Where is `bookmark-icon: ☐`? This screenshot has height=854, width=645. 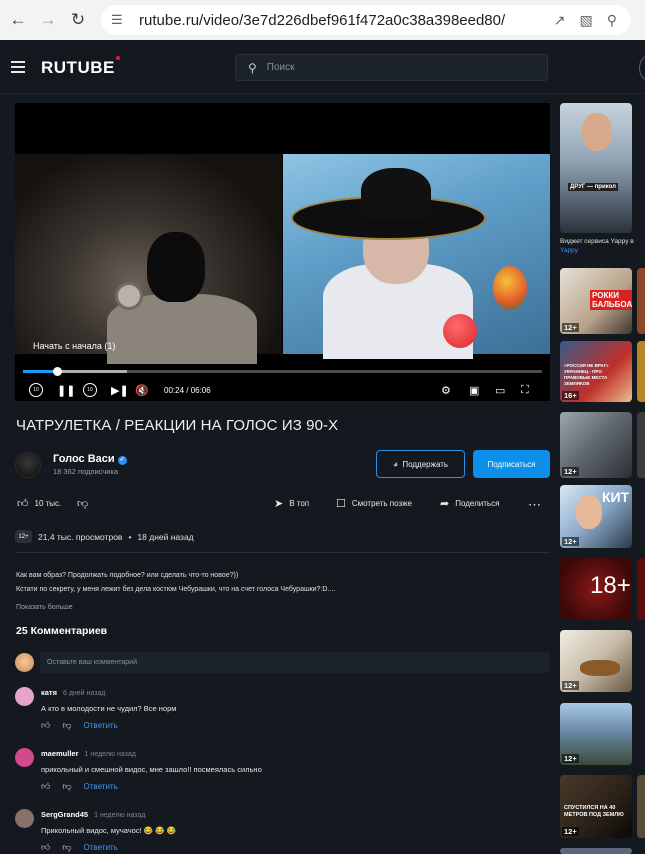
bookmark-icon: ☐ is located at coordinates (341, 504).